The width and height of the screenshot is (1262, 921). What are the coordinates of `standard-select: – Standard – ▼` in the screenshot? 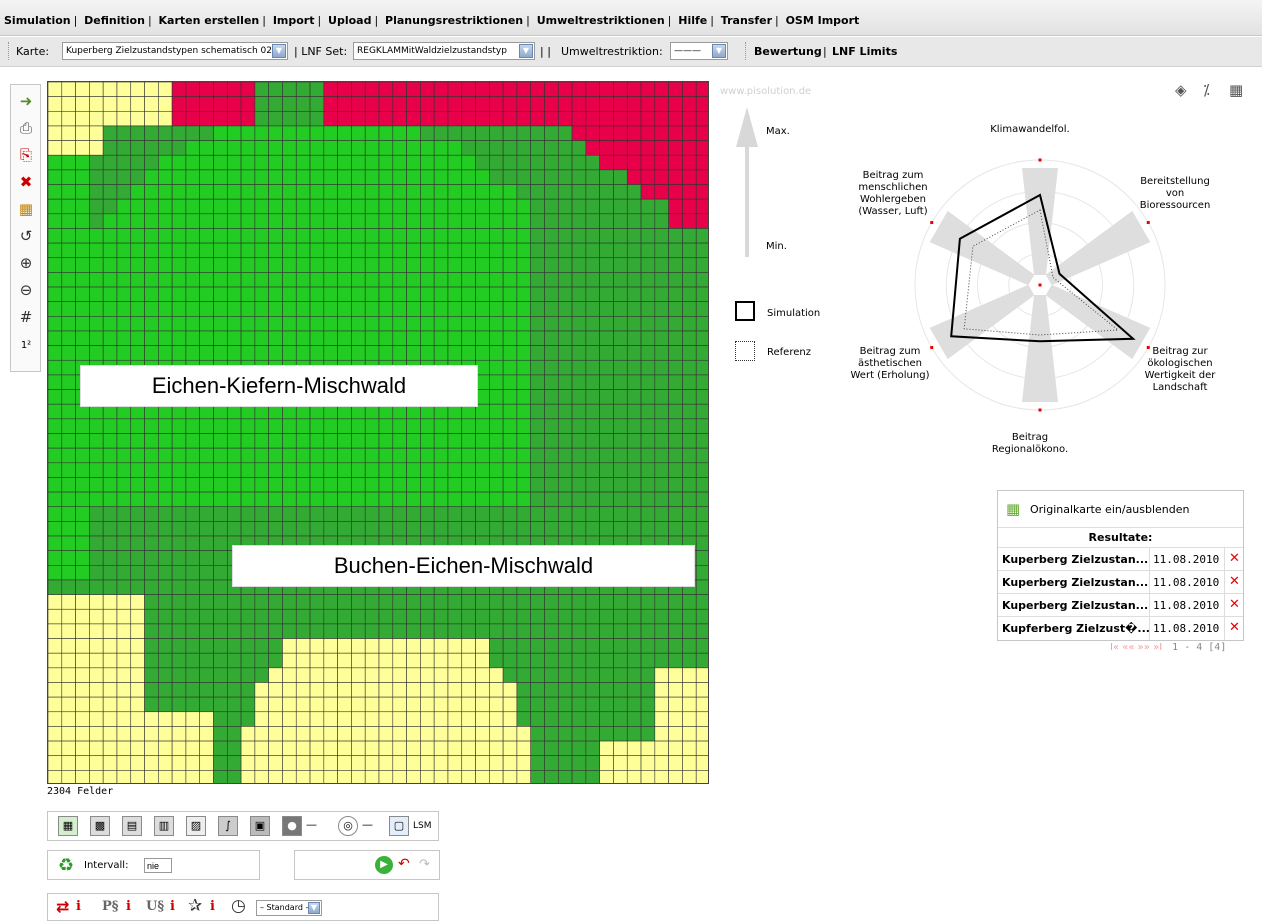 It's located at (289, 908).